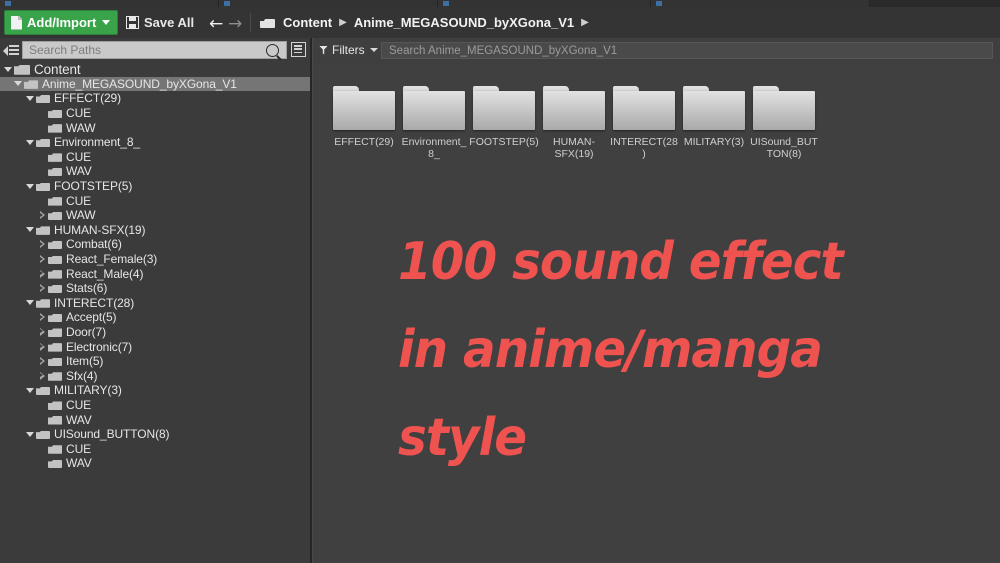 This screenshot has width=1000, height=563. I want to click on tree-item: Accept(5), so click(155, 317).